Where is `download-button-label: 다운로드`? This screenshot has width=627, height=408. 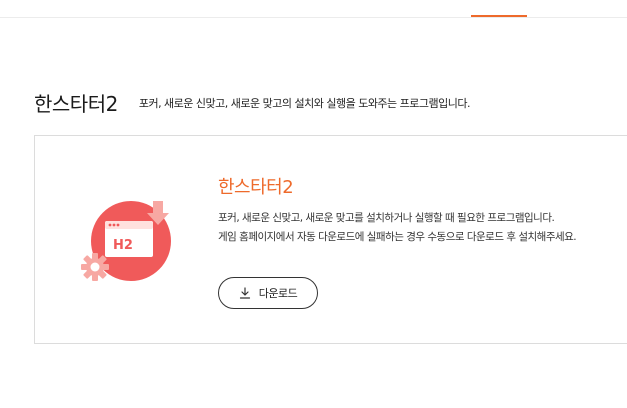 download-button-label: 다운로드 is located at coordinates (278, 293).